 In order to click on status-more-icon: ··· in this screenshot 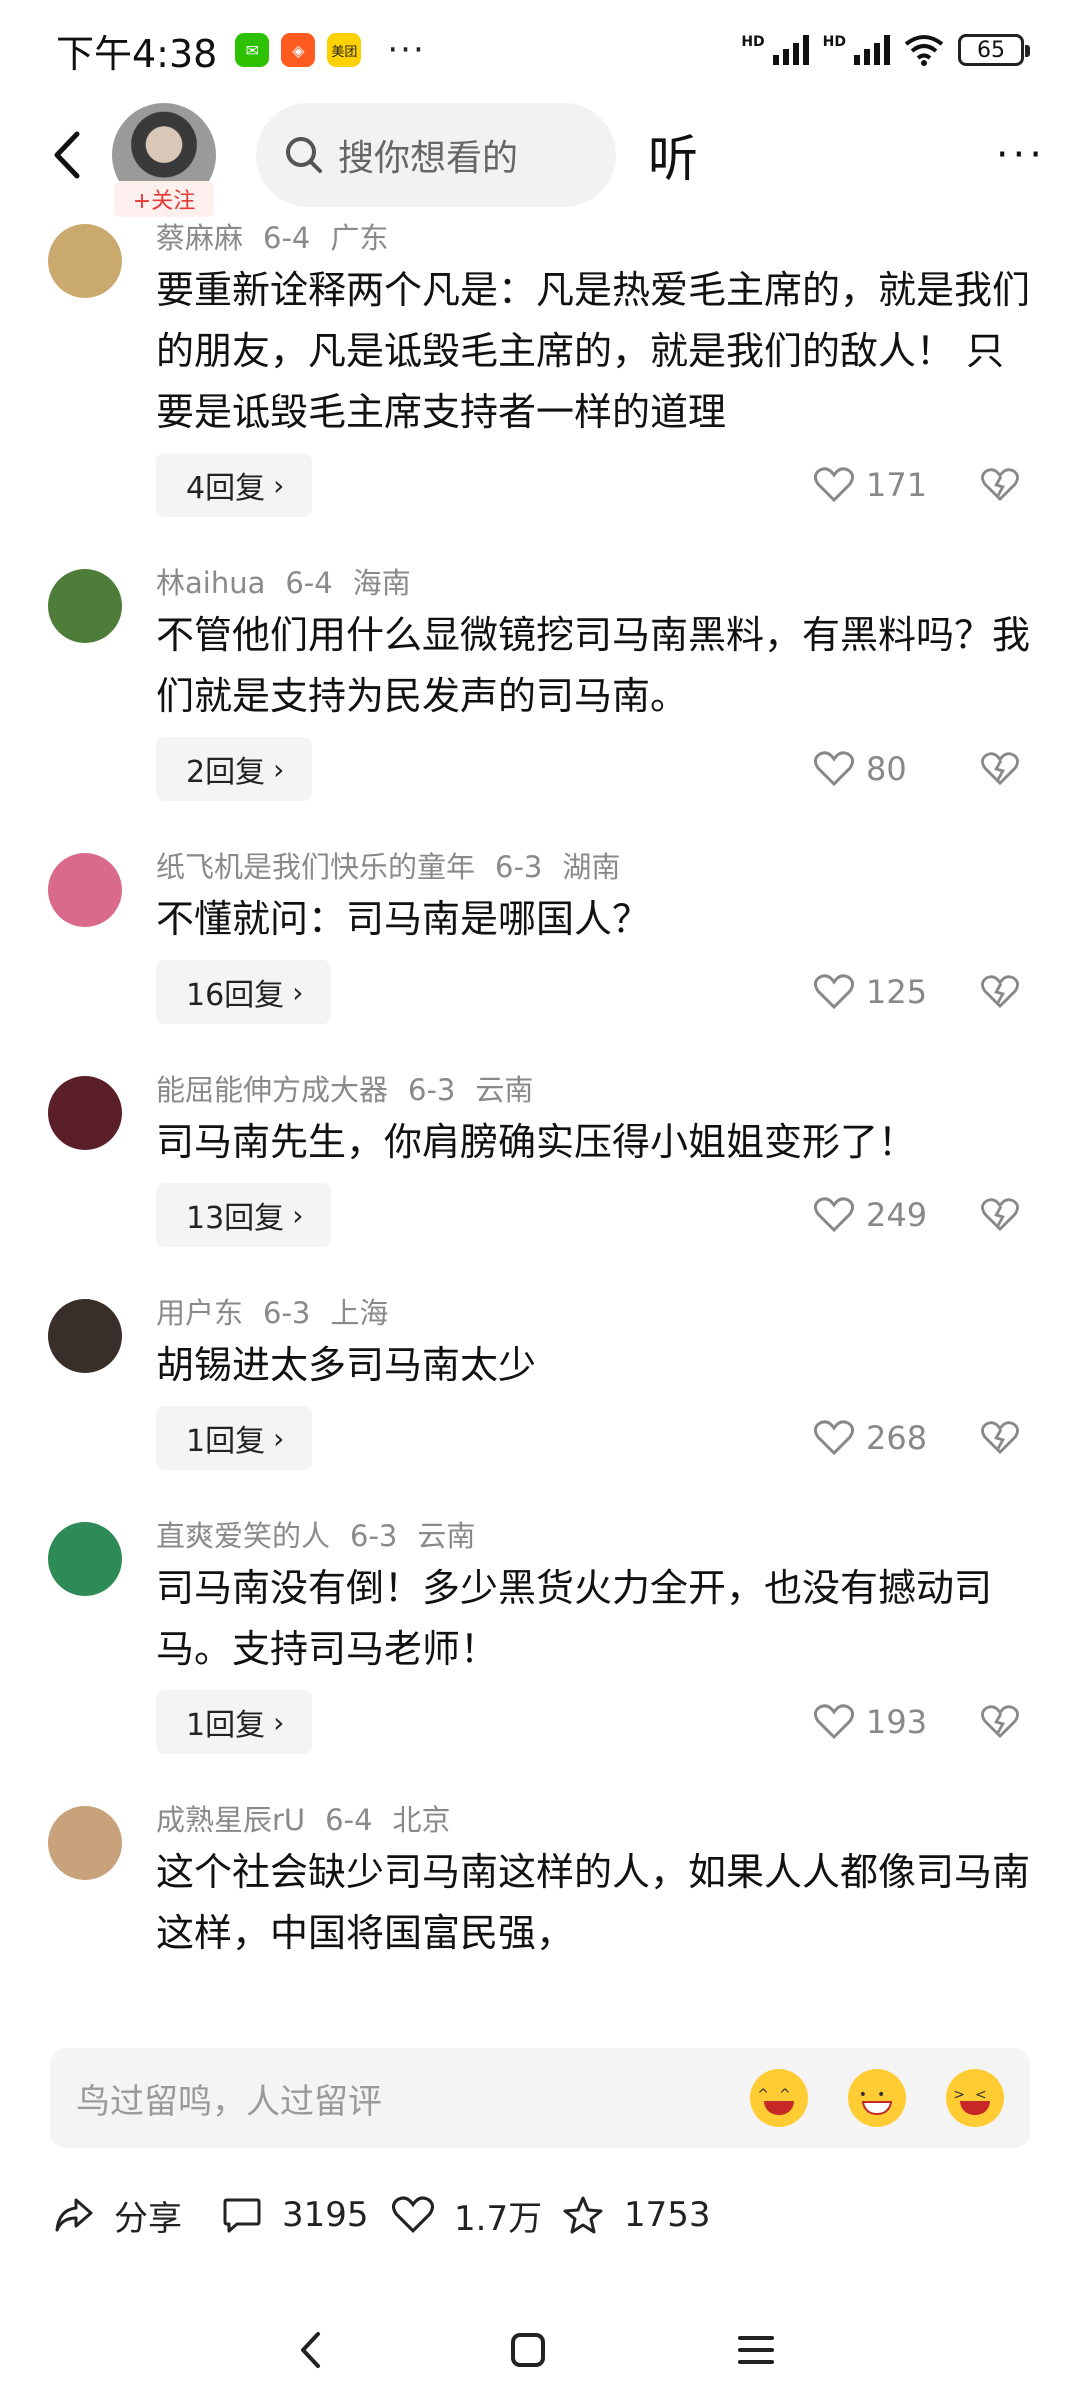, I will do `click(406, 50)`.